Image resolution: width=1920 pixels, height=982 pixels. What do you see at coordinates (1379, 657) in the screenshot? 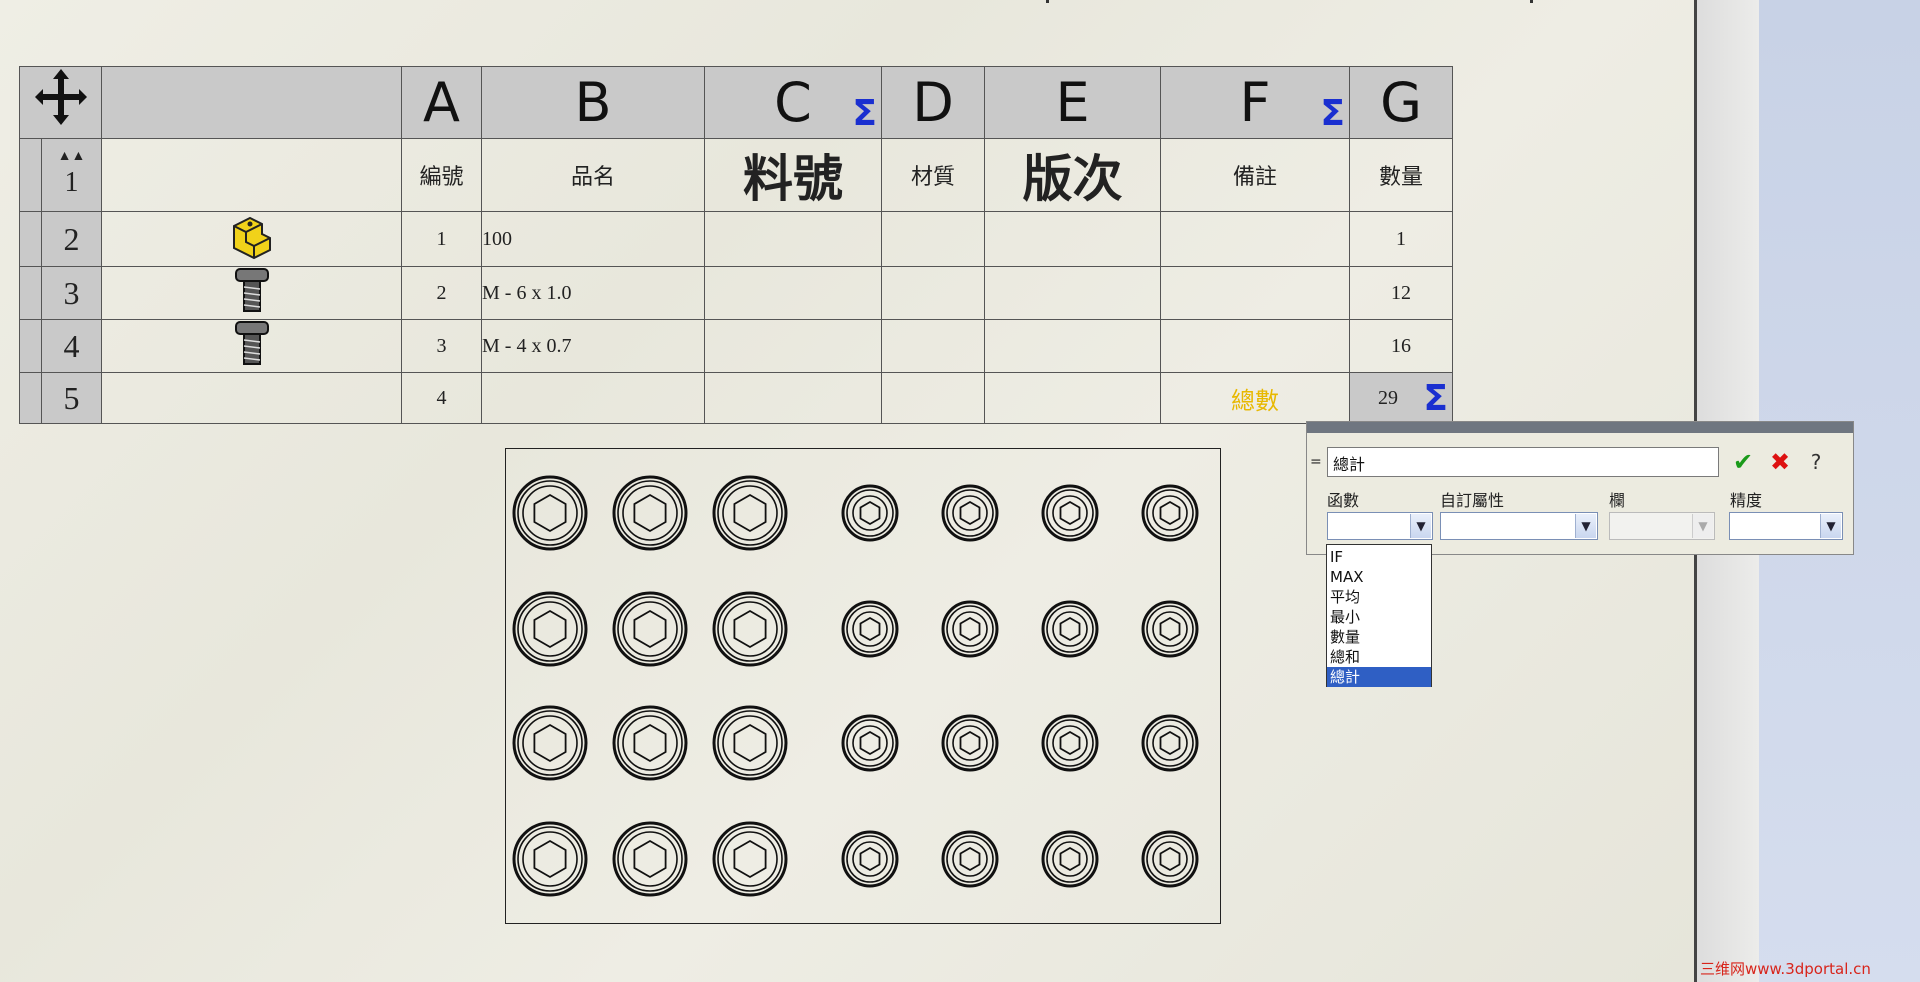
I see `option-sum: 總和` at bounding box center [1379, 657].